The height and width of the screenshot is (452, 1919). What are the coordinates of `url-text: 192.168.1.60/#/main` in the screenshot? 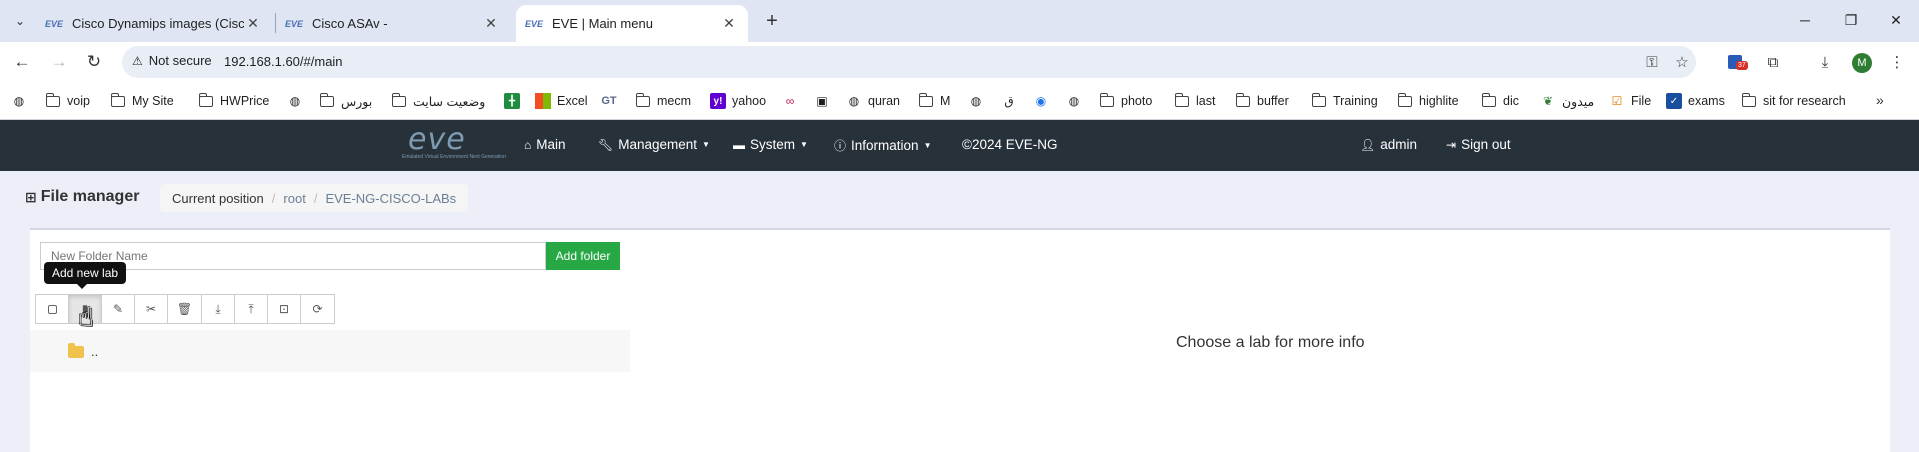 It's located at (283, 61).